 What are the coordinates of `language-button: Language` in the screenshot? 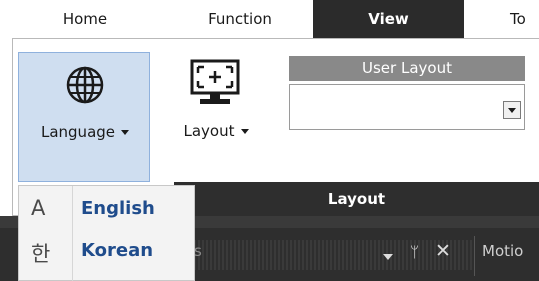 It's located at (84, 117).